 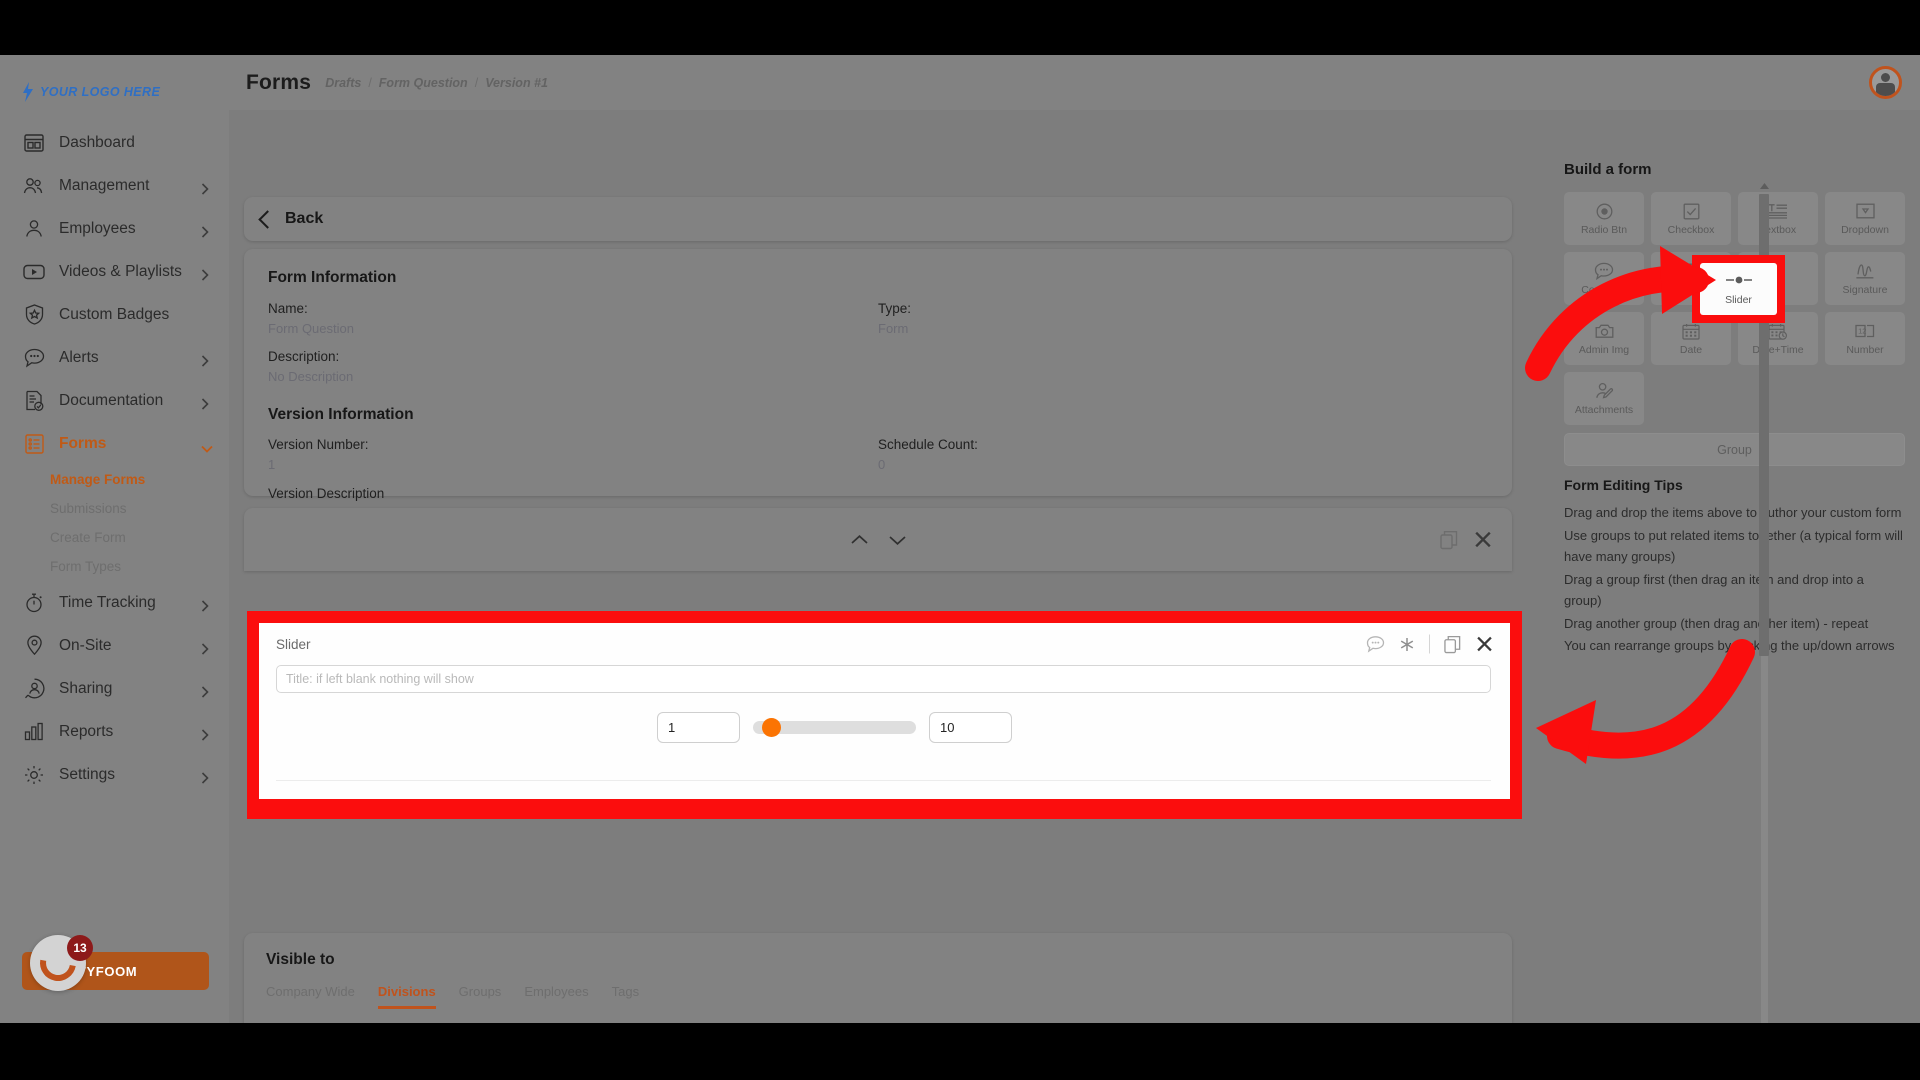 What do you see at coordinates (1738, 289) in the screenshot?
I see `tool-slider: Slider` at bounding box center [1738, 289].